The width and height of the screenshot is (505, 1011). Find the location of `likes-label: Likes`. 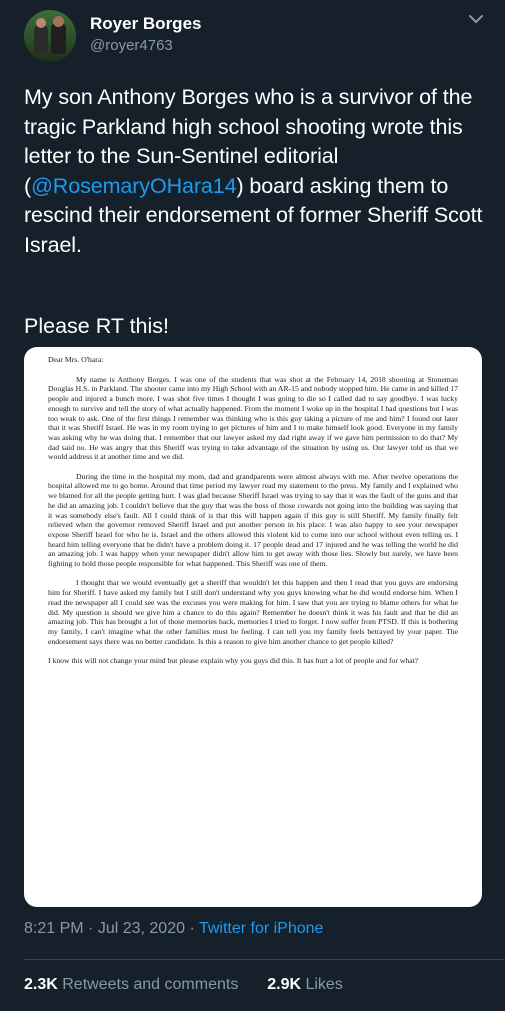

likes-label: Likes is located at coordinates (322, 984).